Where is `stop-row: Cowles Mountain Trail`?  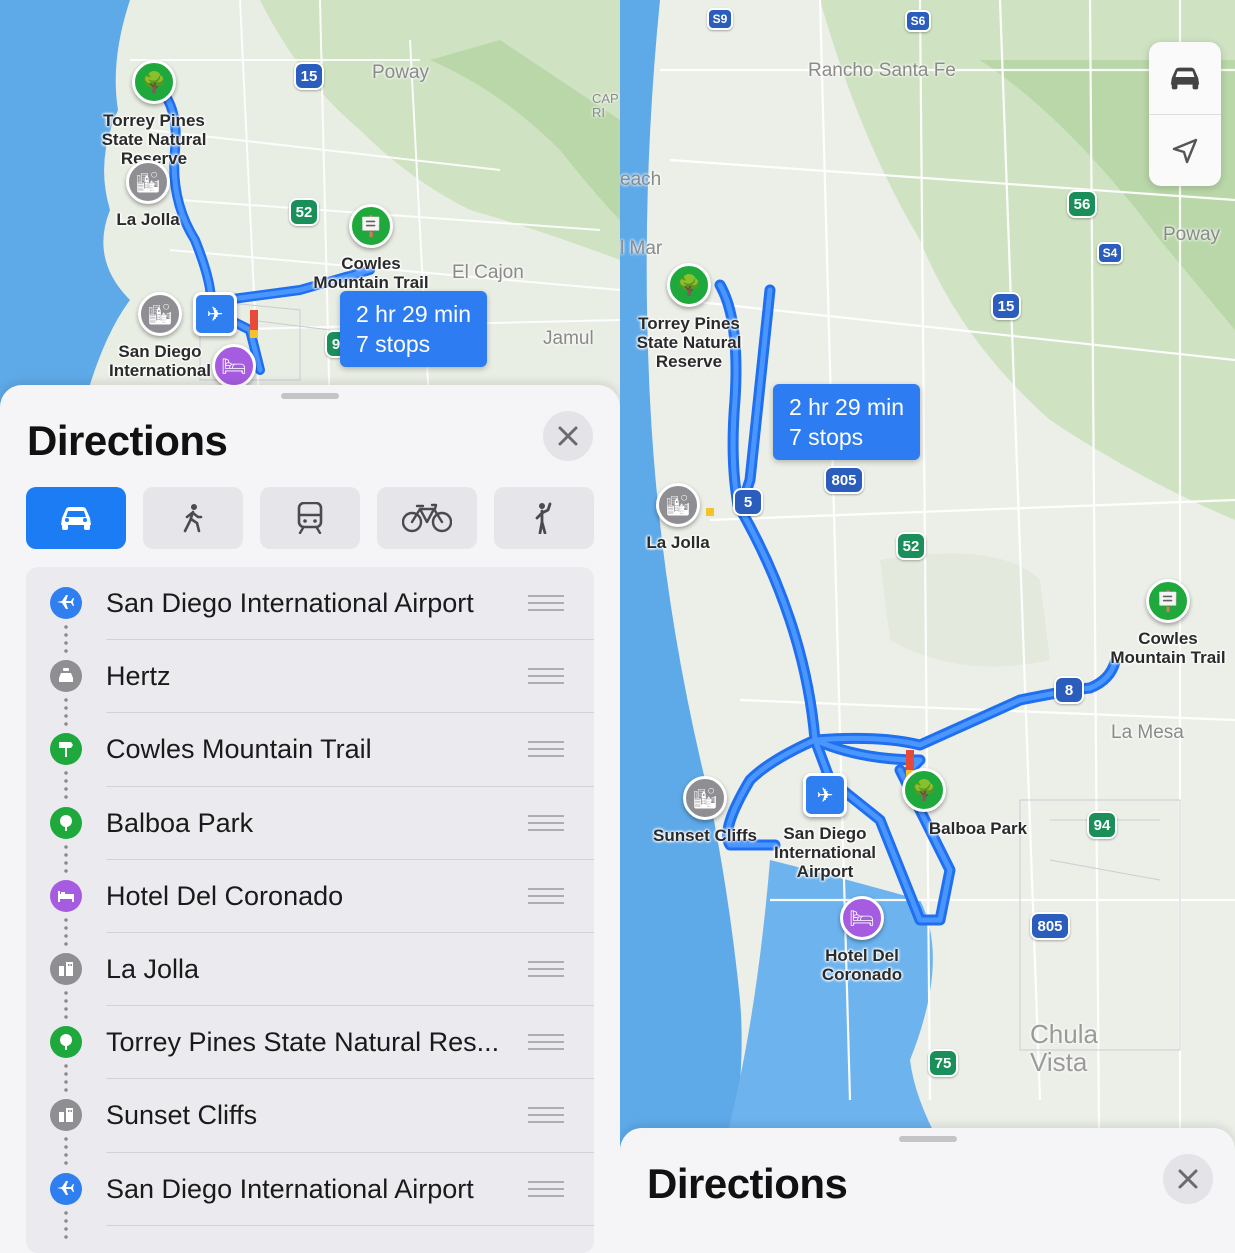
stop-row: Cowles Mountain Trail is located at coordinates (310, 758).